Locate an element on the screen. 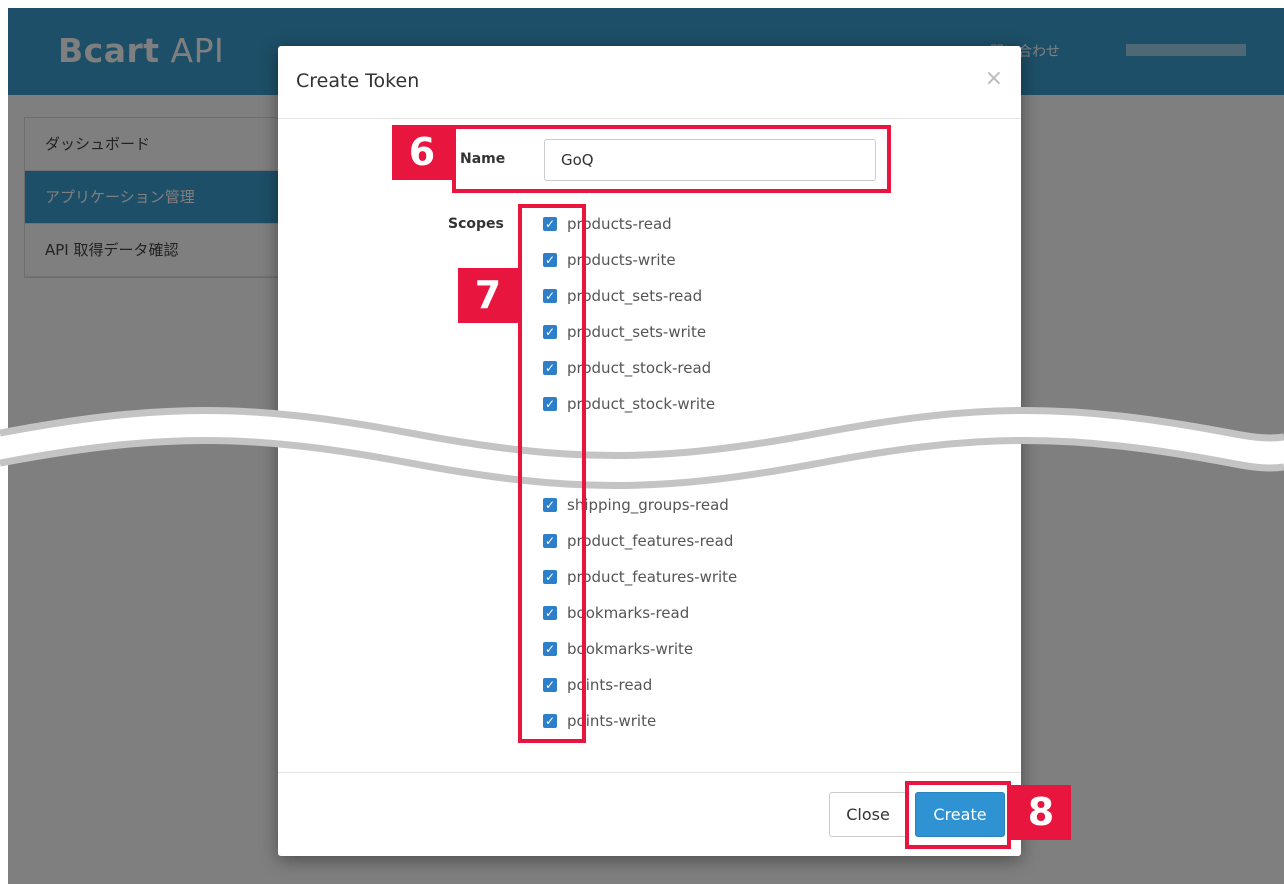 The height and width of the screenshot is (884, 1284). annotation-number-6: 6 is located at coordinates (422, 152).